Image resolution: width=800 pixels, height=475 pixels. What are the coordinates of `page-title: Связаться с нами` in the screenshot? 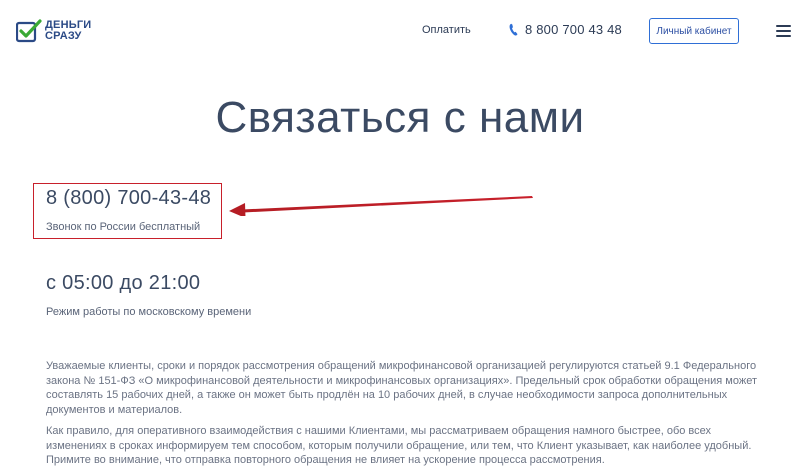 It's located at (400, 117).